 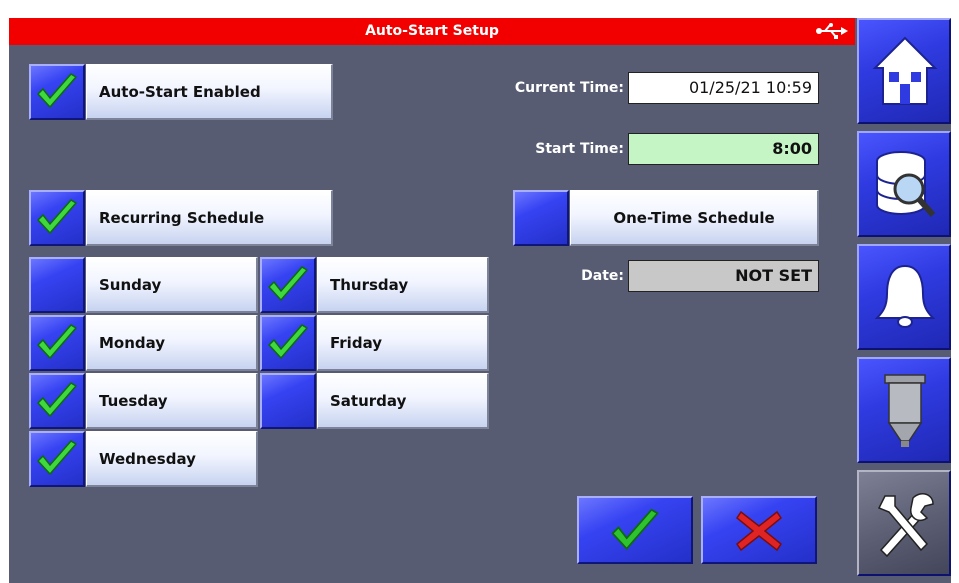 I want to click on x-icon, so click(x=759, y=531).